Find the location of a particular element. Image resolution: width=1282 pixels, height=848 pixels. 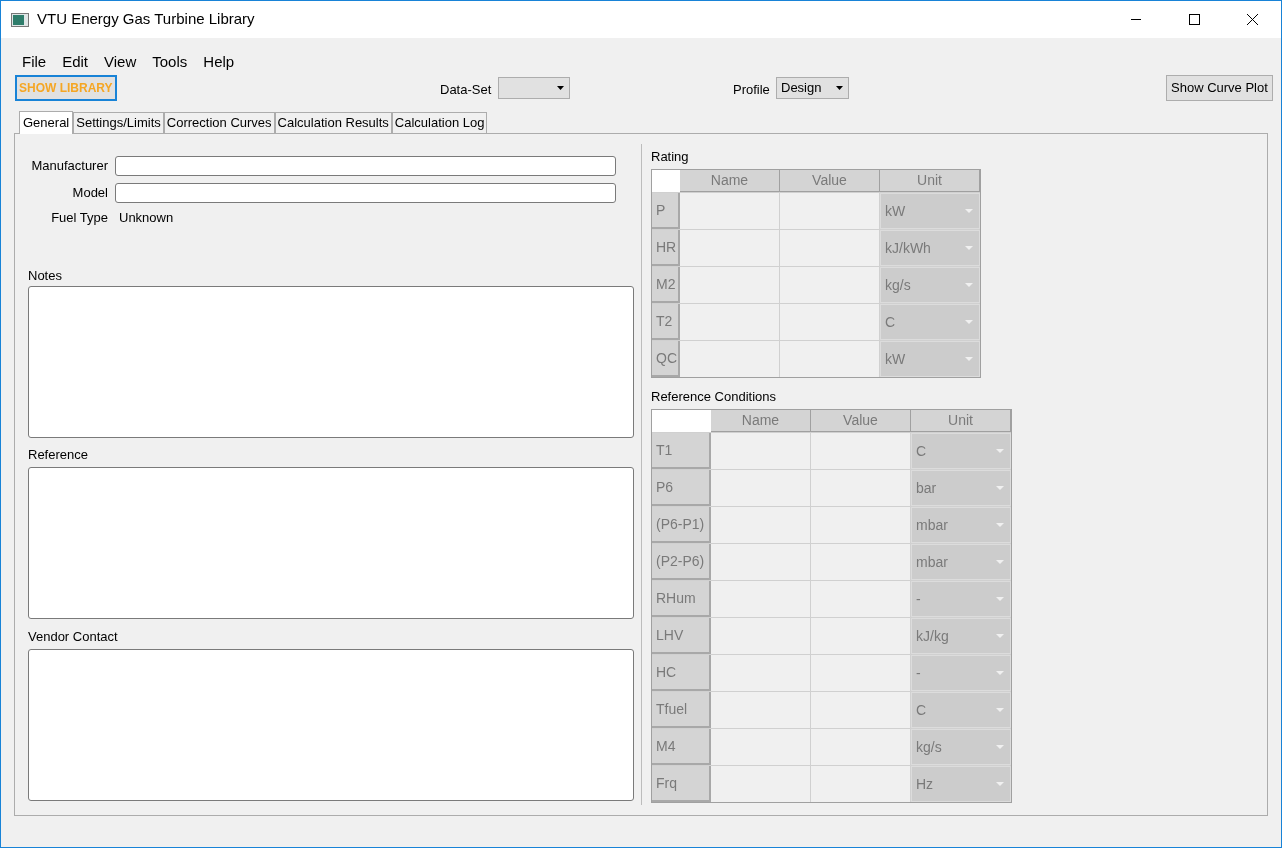

field-label: Manufacturer is located at coordinates (69, 166).